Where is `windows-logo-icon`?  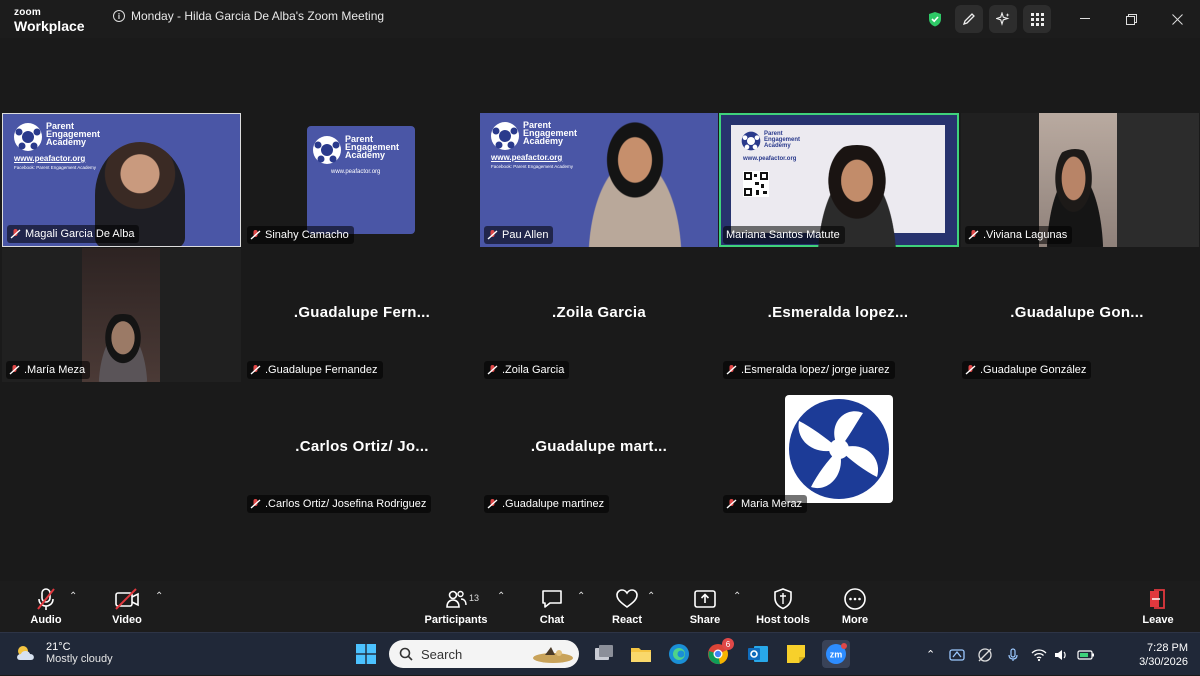 windows-logo-icon is located at coordinates (366, 654).